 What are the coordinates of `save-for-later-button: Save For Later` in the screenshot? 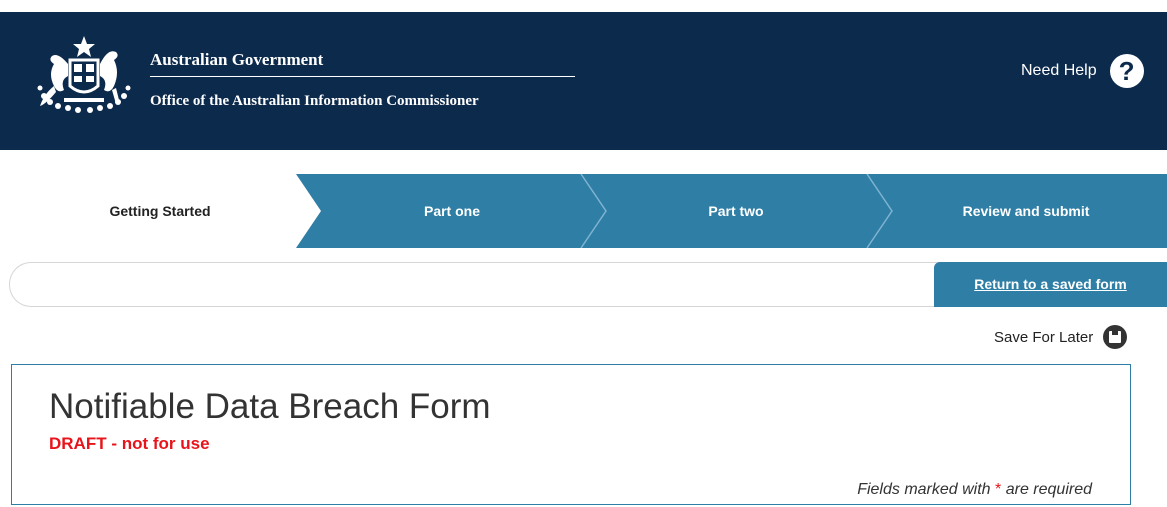 It's located at (1061, 337).